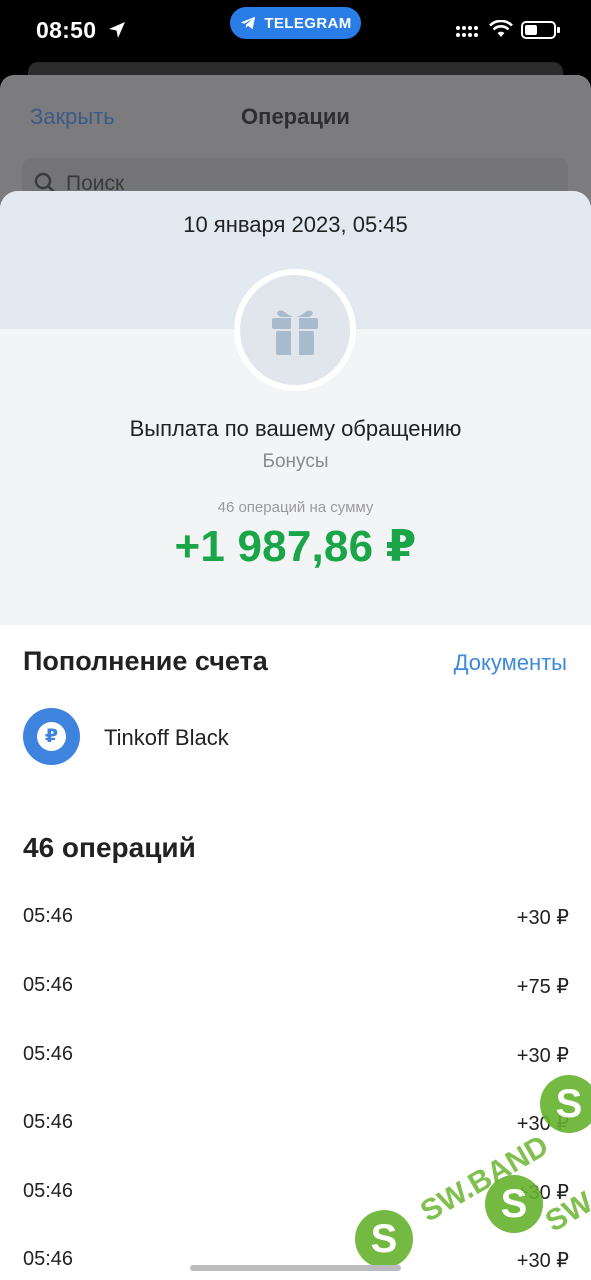 The height and width of the screenshot is (1280, 591). Describe the element at coordinates (468, 30) in the screenshot. I see `cellular-signal-icon` at that location.